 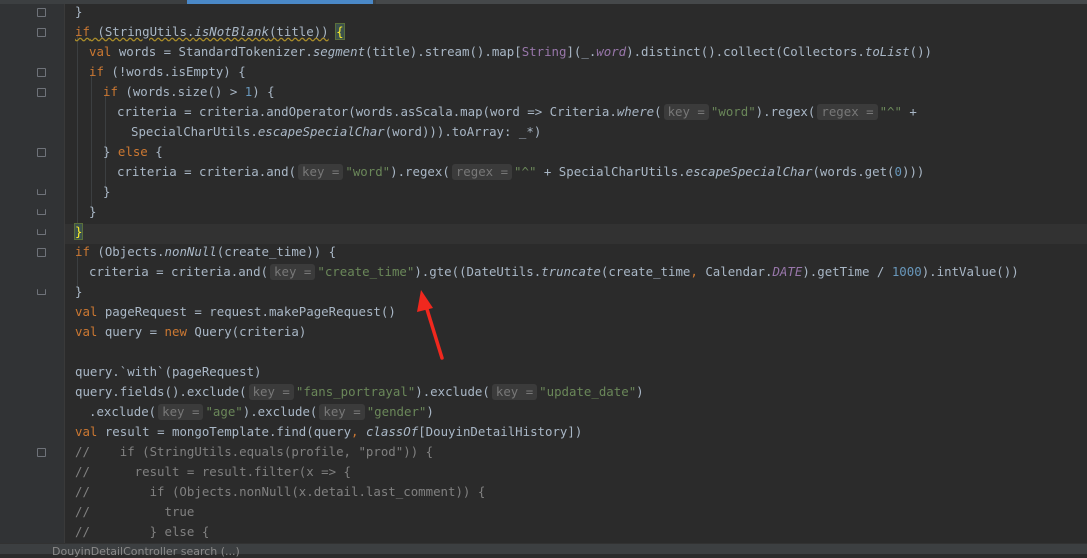 I want to click on status-bar: DouyinDetailController search (...), so click(x=543, y=550).